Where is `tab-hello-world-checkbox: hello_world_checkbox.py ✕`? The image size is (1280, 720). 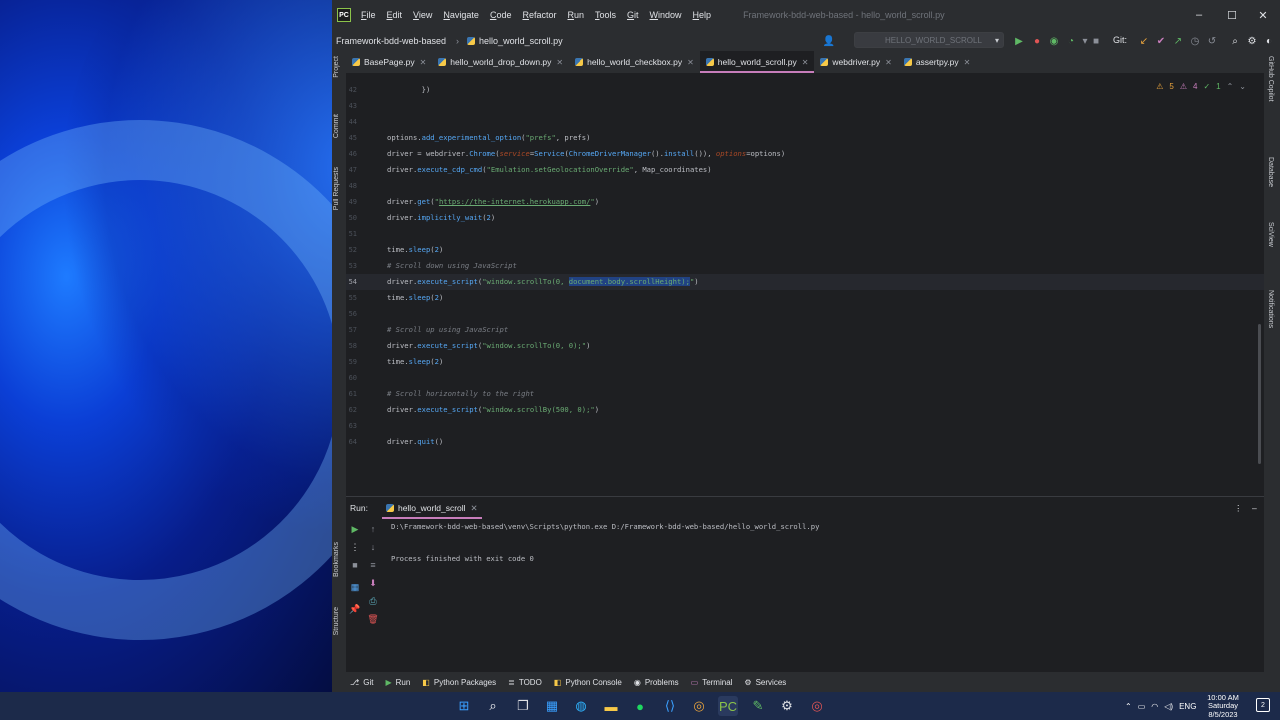 tab-hello-world-checkbox: hello_world_checkbox.py ✕ is located at coordinates (634, 62).